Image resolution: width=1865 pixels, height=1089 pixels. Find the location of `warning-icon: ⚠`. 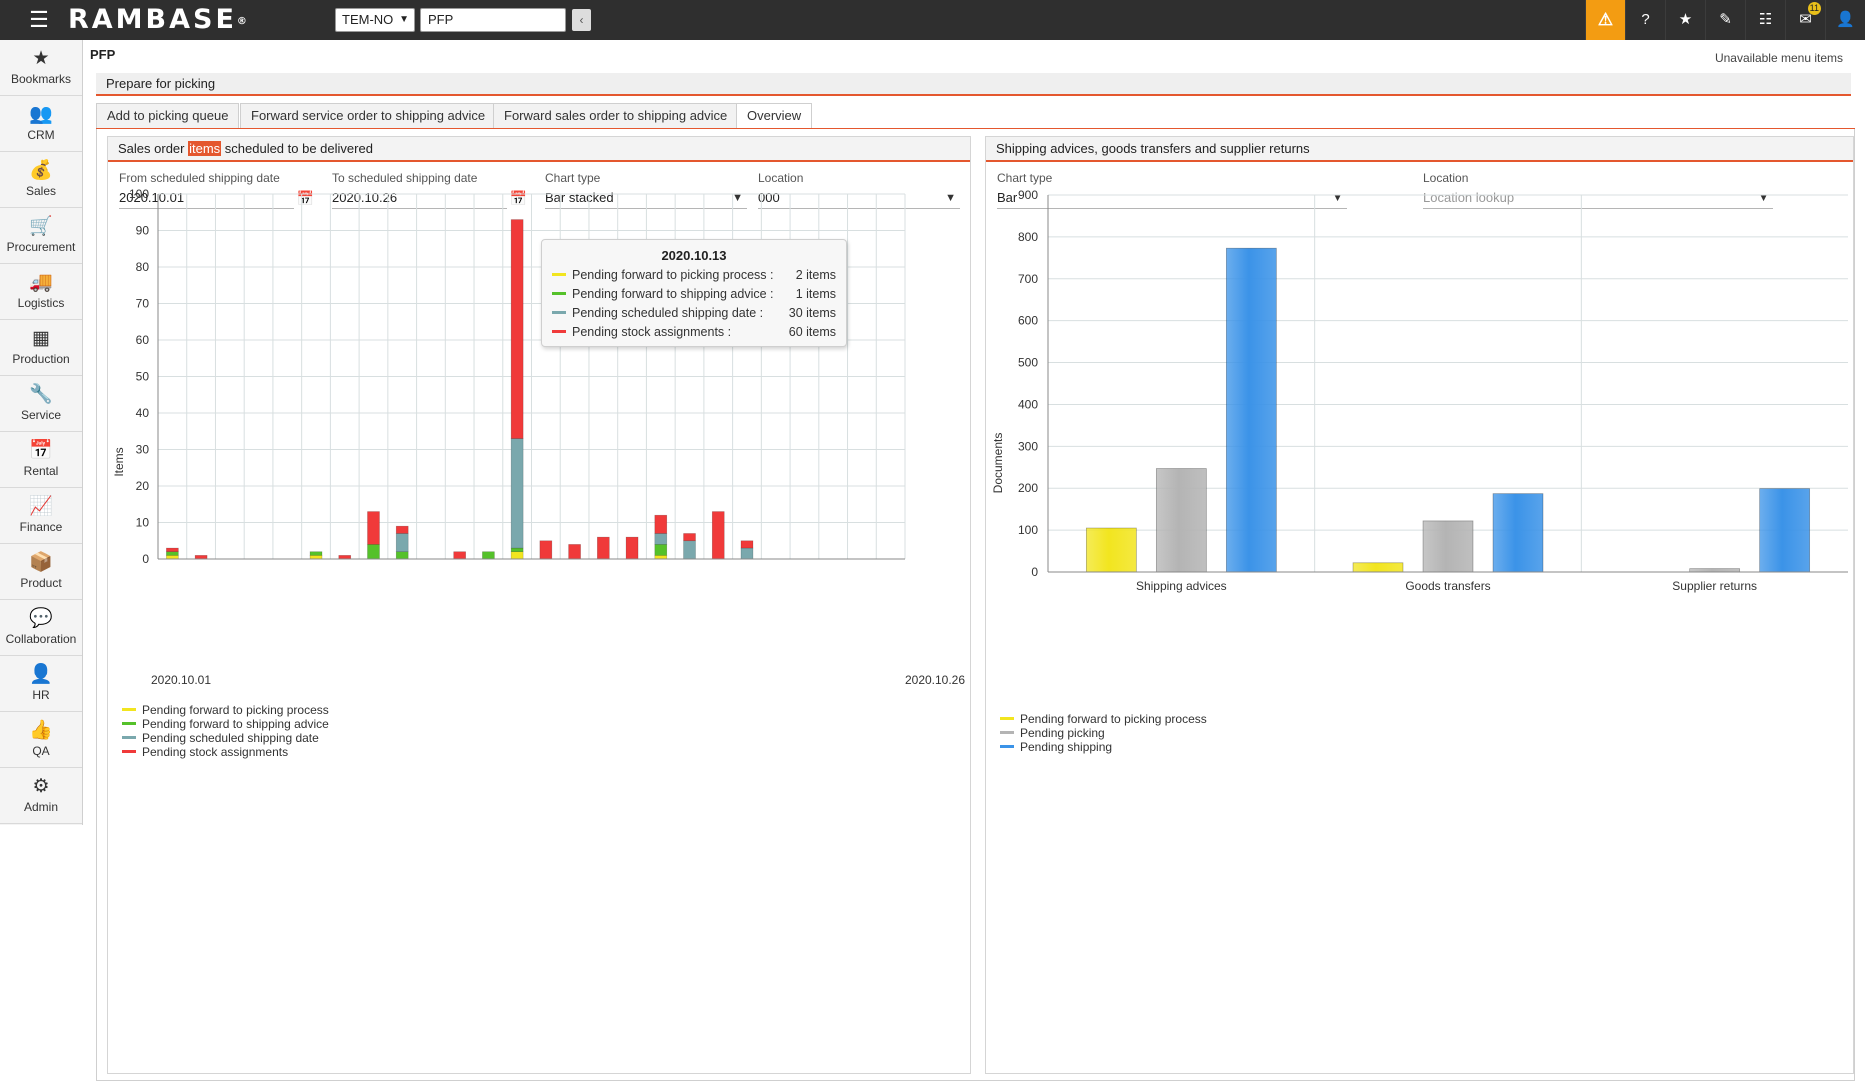

warning-icon: ⚠ is located at coordinates (1605, 20).